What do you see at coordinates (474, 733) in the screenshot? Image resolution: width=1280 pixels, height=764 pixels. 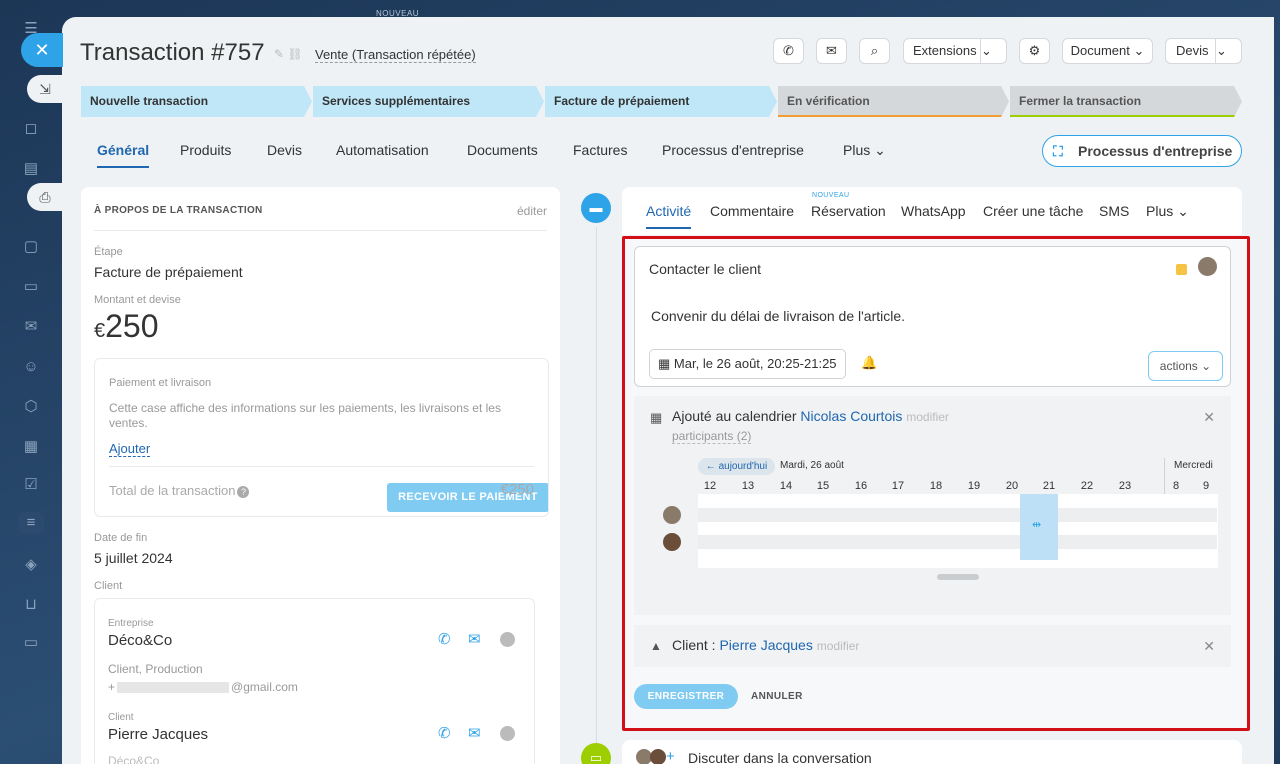 I see `contact-mail-icon: ✉` at bounding box center [474, 733].